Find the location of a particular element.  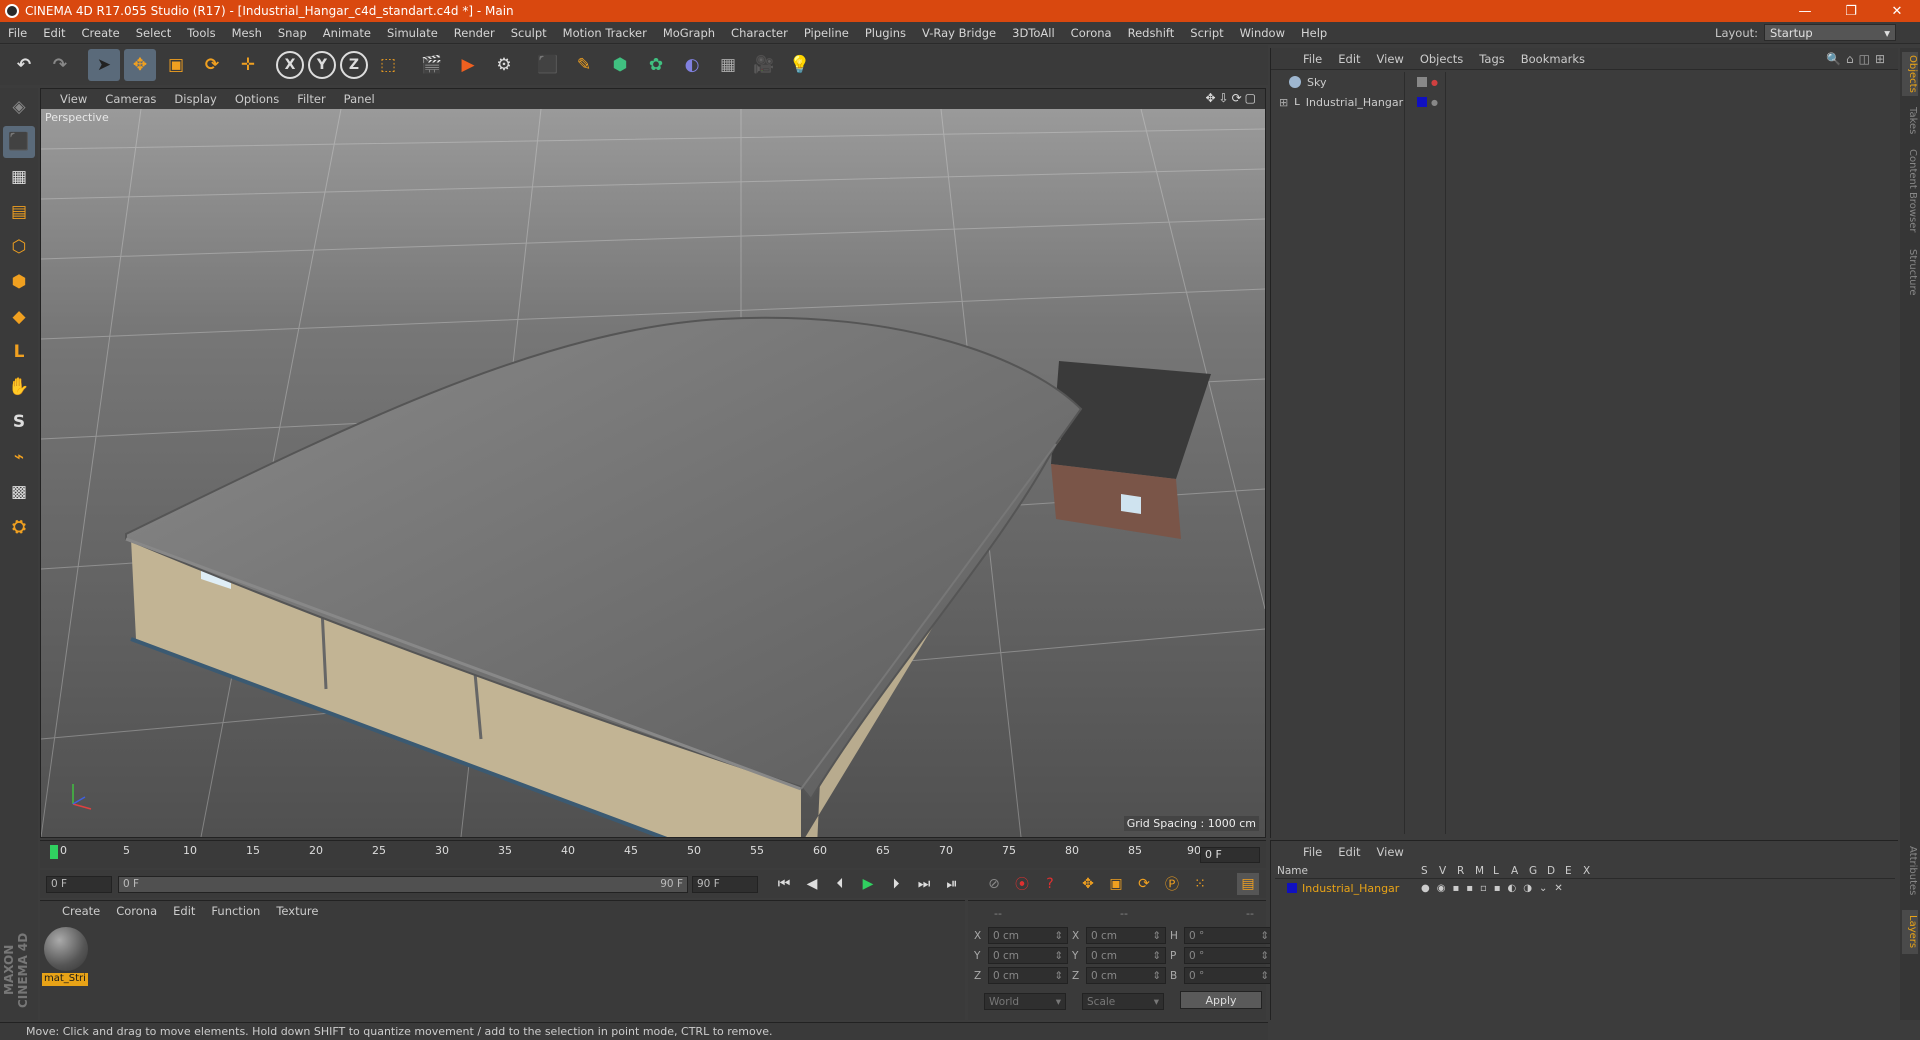

magnet-button: ⌁ is located at coordinates (19, 457).